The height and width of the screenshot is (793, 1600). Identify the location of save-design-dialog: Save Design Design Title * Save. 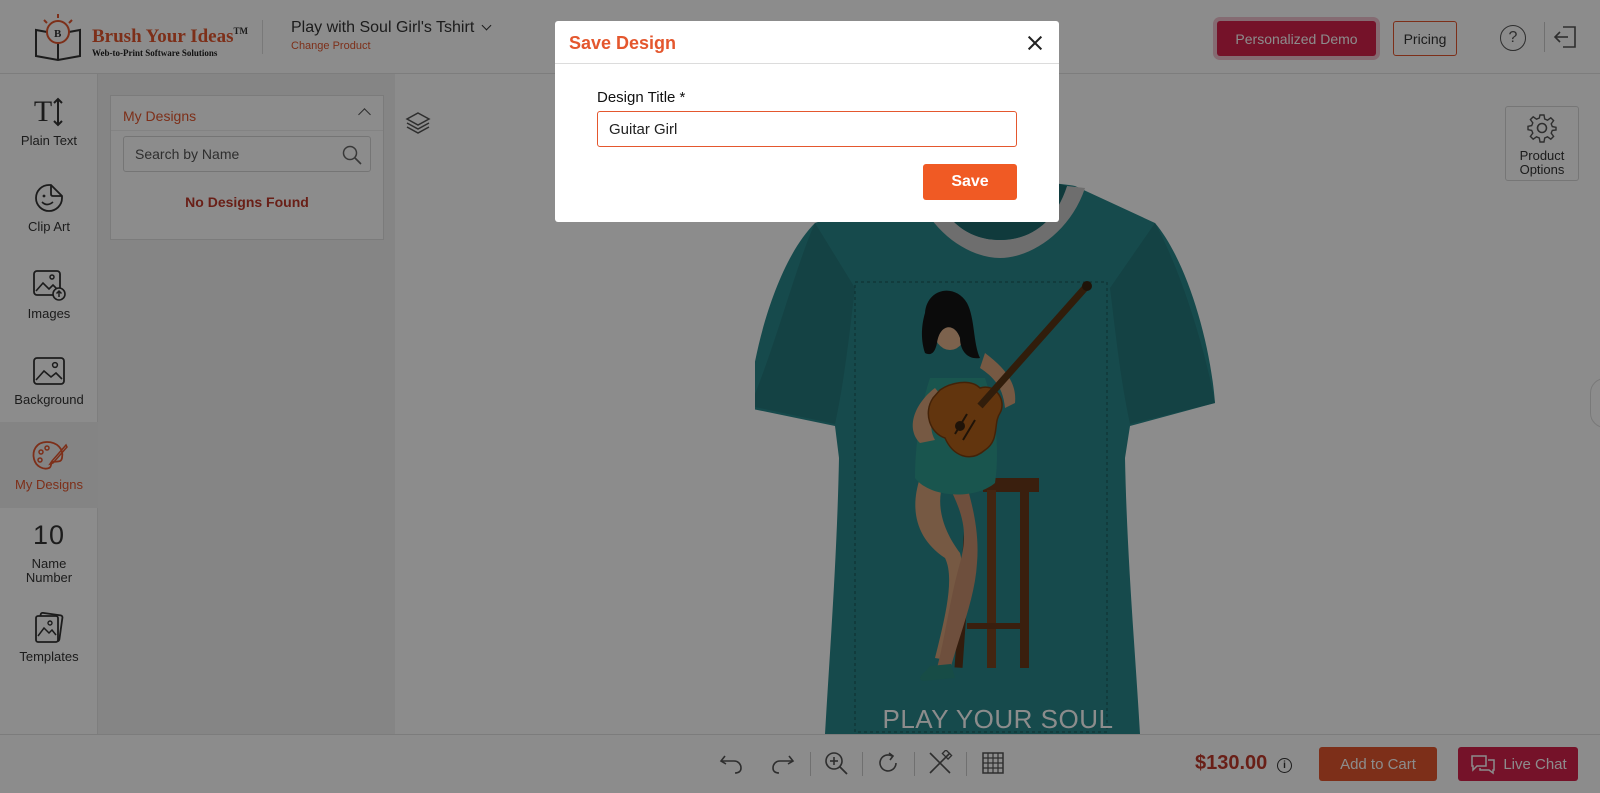
(807, 121).